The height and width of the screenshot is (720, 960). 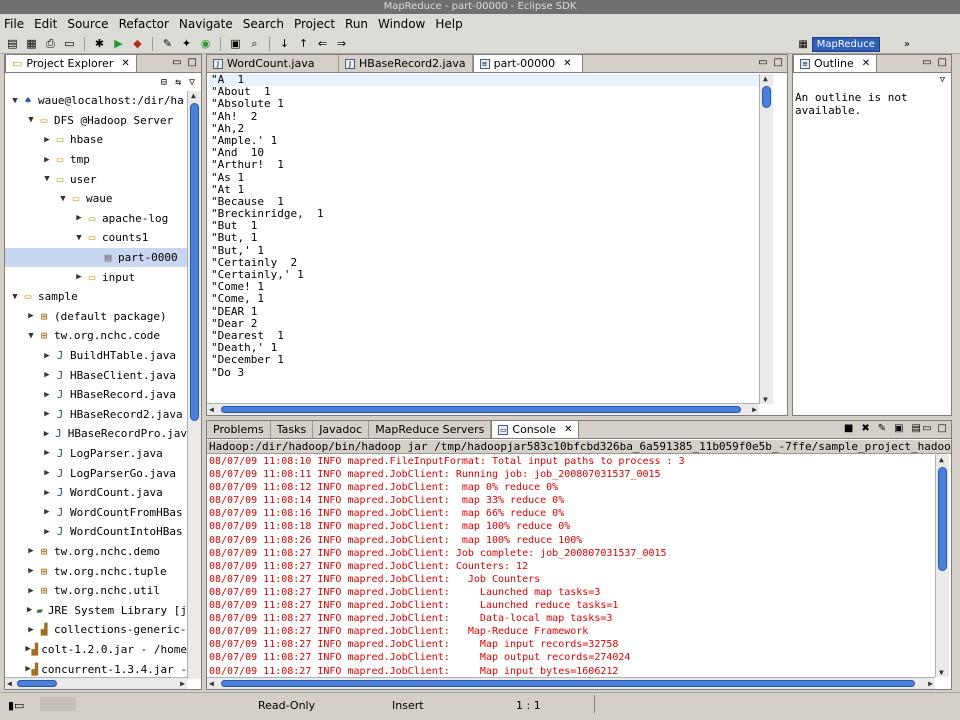 I want to click on search-icon: ⌕, so click(x=254, y=44).